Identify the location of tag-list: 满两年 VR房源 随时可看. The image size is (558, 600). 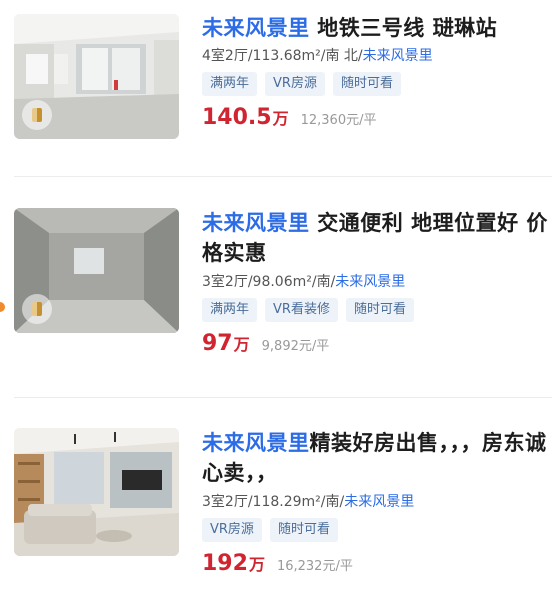
(377, 84).